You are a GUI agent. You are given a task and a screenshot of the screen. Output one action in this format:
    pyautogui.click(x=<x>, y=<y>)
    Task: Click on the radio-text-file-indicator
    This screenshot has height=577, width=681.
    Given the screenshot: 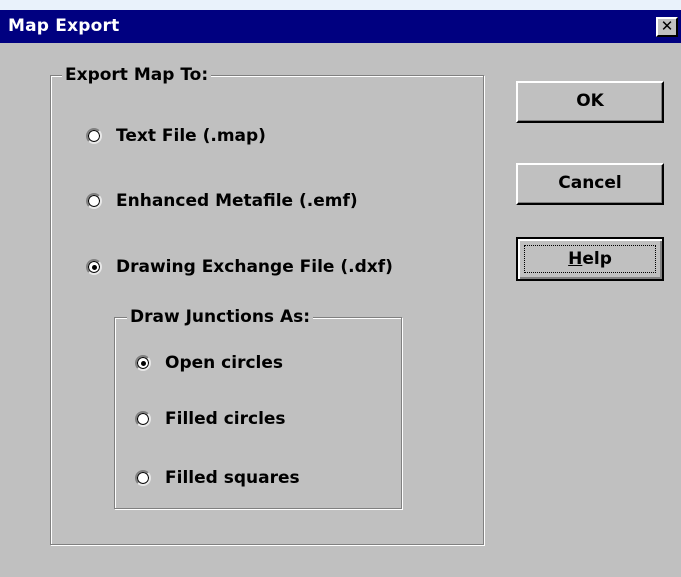 What is the action you would take?
    pyautogui.click(x=94, y=136)
    